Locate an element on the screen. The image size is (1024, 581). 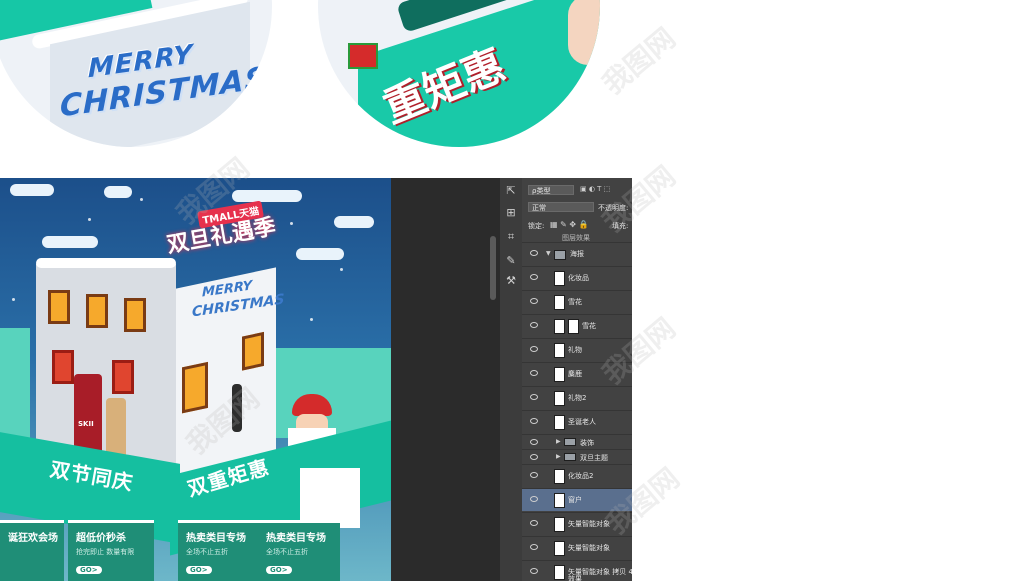
layer-name: 海报 is located at coordinates (577, 254).